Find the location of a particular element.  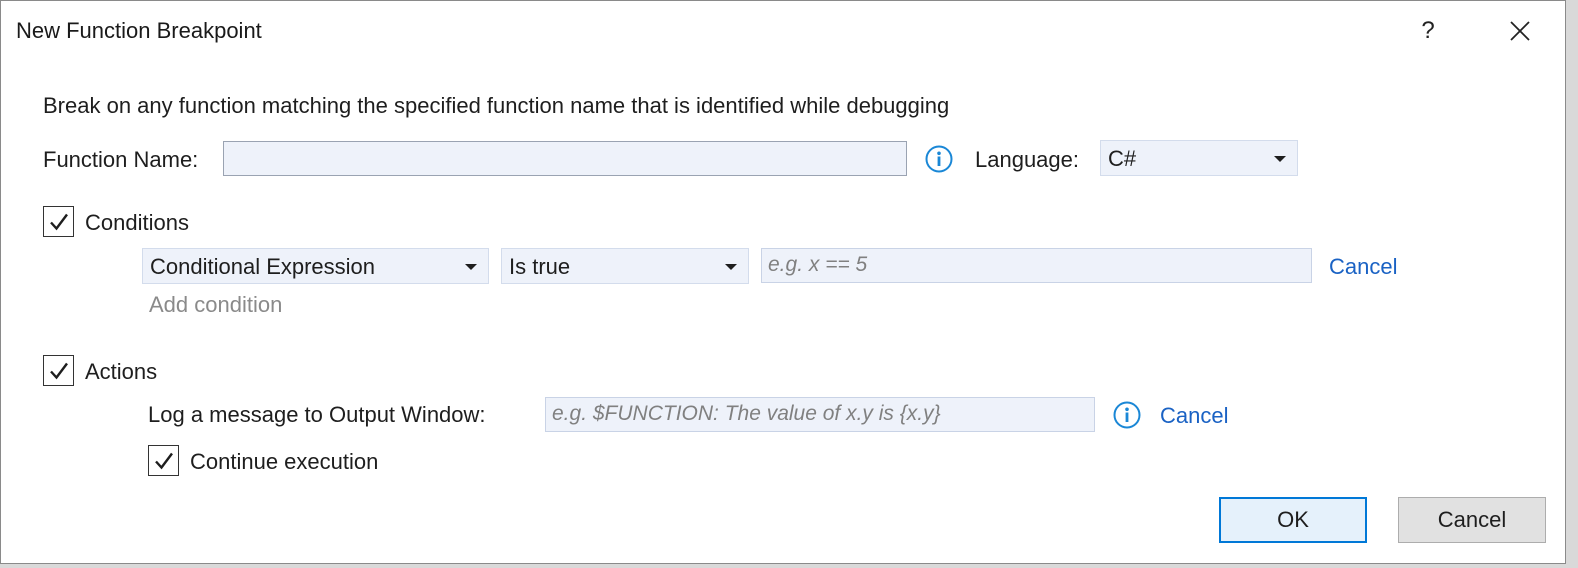

title-bar: New Function Breakpoint ? is located at coordinates (783, 32).